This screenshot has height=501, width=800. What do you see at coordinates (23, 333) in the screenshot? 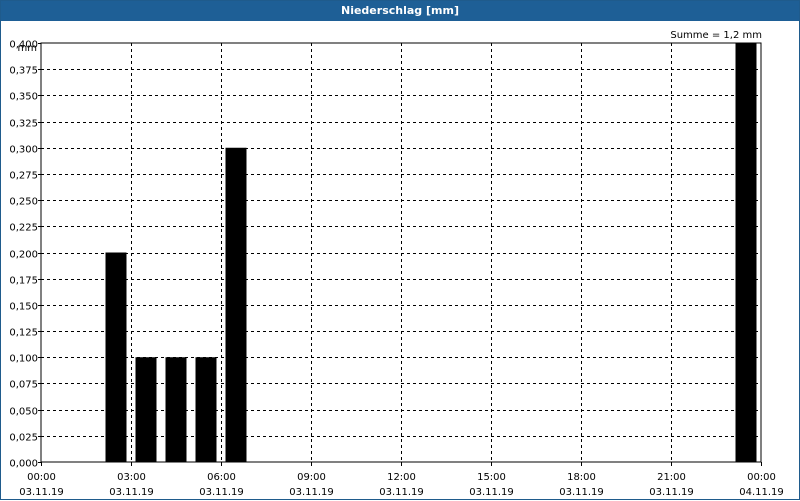
I see `y-tick-label: 0,125` at bounding box center [23, 333].